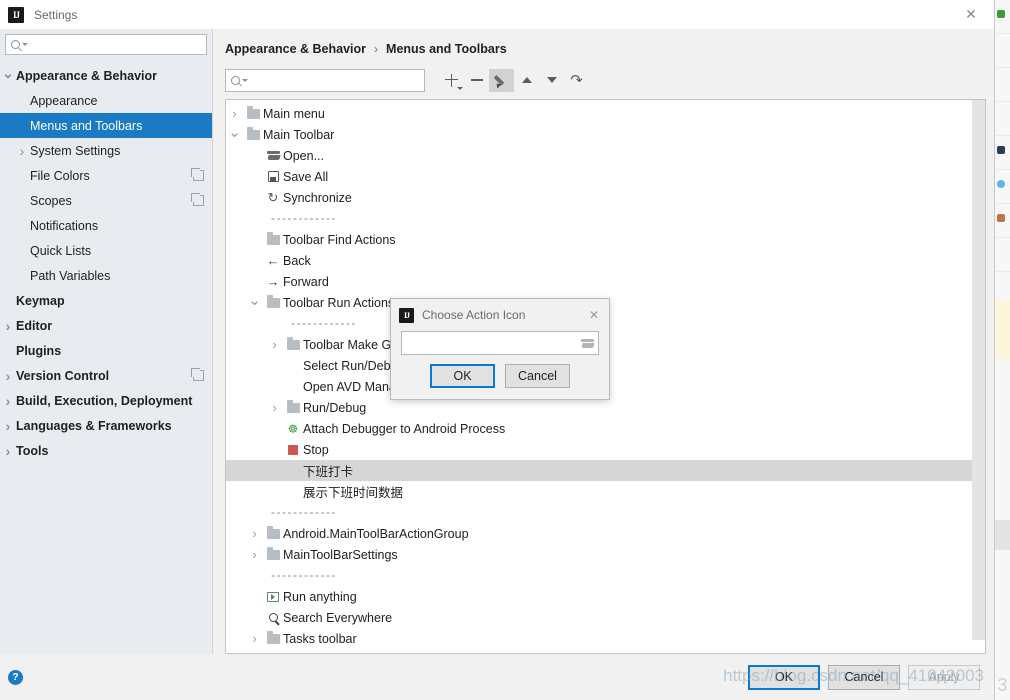  Describe the element at coordinates (605, 470) in the screenshot. I see `tree-row: 下班打卡` at that location.